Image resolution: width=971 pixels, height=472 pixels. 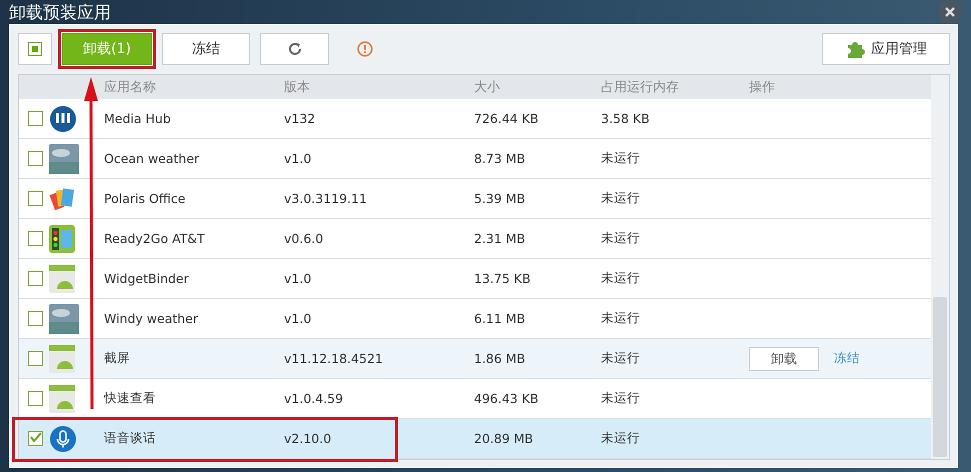 I want to click on select-all-checkbox, so click(x=35, y=49).